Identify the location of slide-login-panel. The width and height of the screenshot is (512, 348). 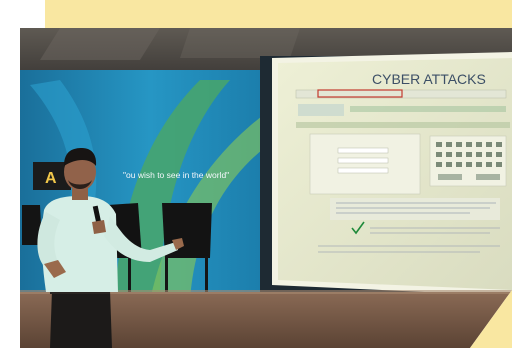
(365, 164).